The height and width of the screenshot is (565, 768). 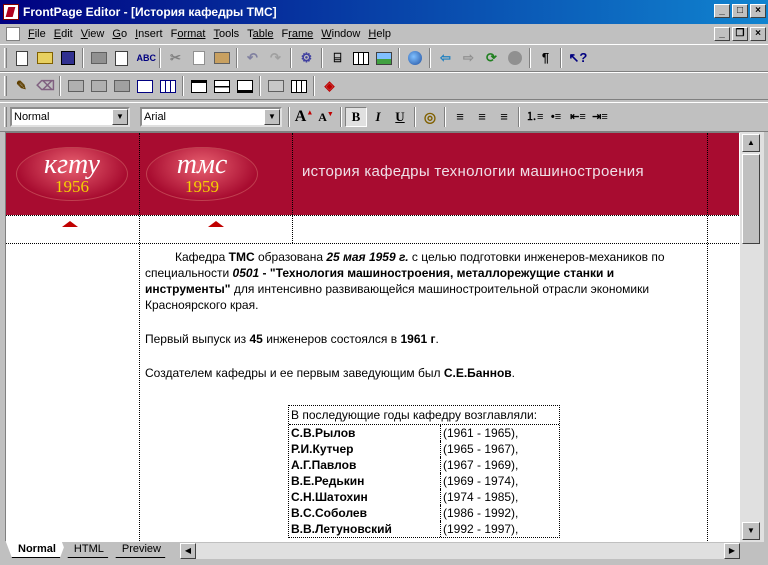 What do you see at coordinates (751, 199) in the screenshot?
I see `scroll-thumb` at bounding box center [751, 199].